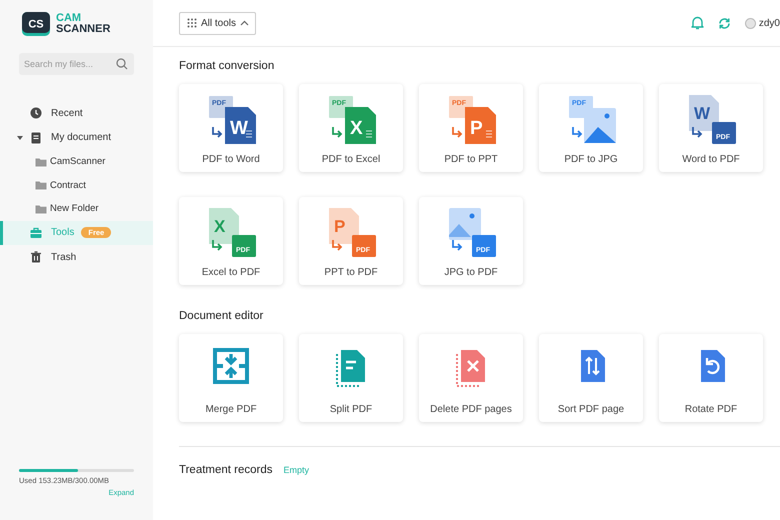  Describe the element at coordinates (226, 470) in the screenshot. I see `section-title: Treatment records` at that location.